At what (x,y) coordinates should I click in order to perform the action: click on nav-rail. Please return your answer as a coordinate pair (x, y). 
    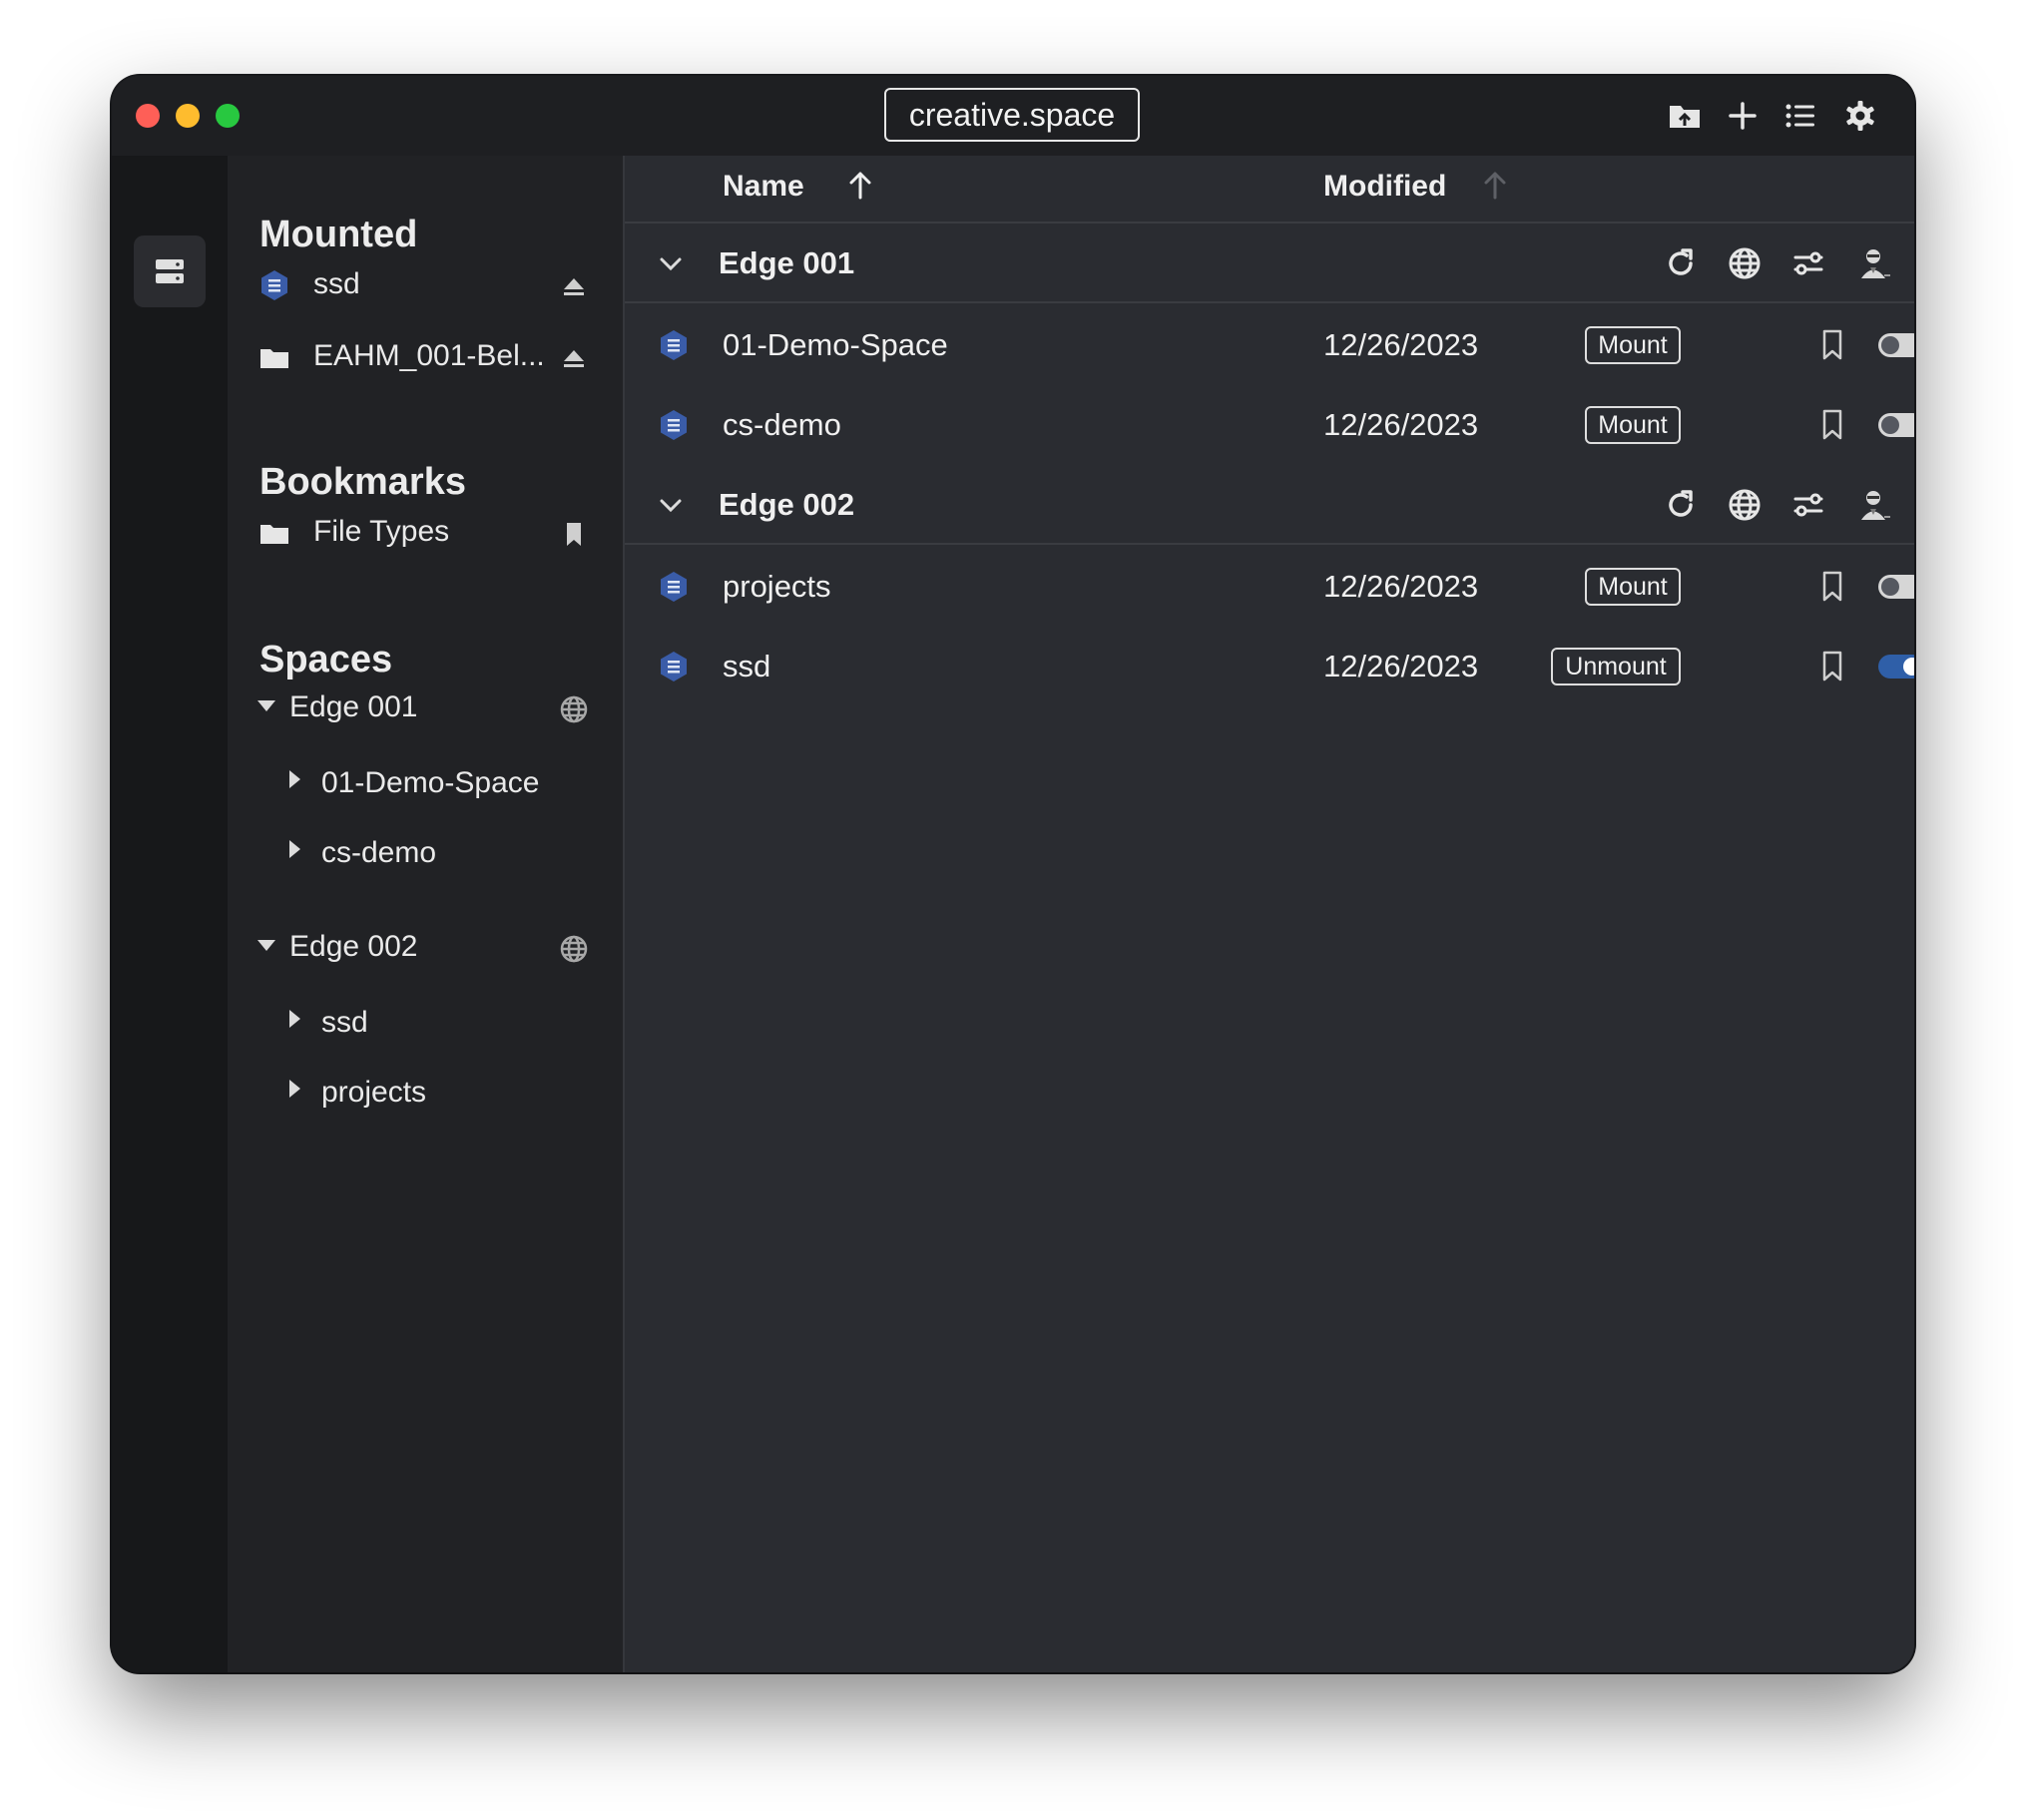
    Looking at the image, I should click on (170, 914).